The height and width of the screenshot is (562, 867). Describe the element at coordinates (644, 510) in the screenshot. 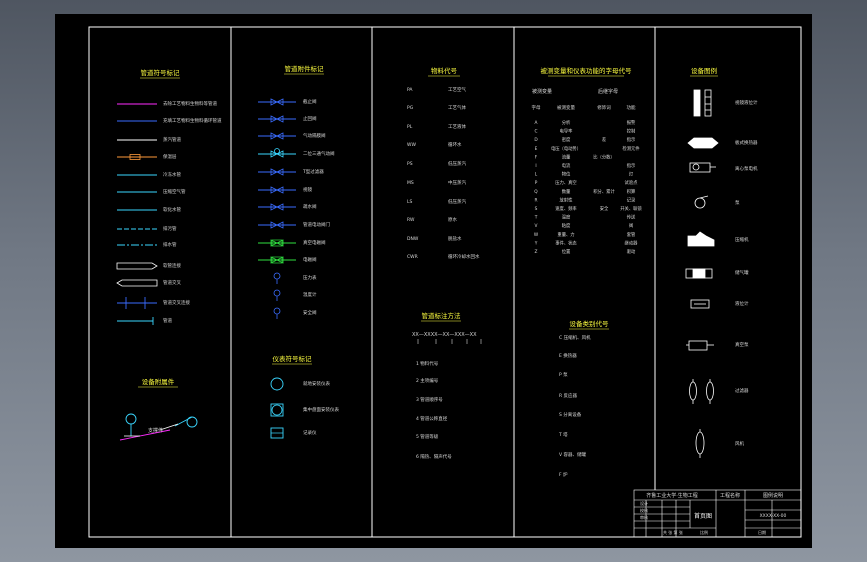

I see `tb-check: 校核` at that location.